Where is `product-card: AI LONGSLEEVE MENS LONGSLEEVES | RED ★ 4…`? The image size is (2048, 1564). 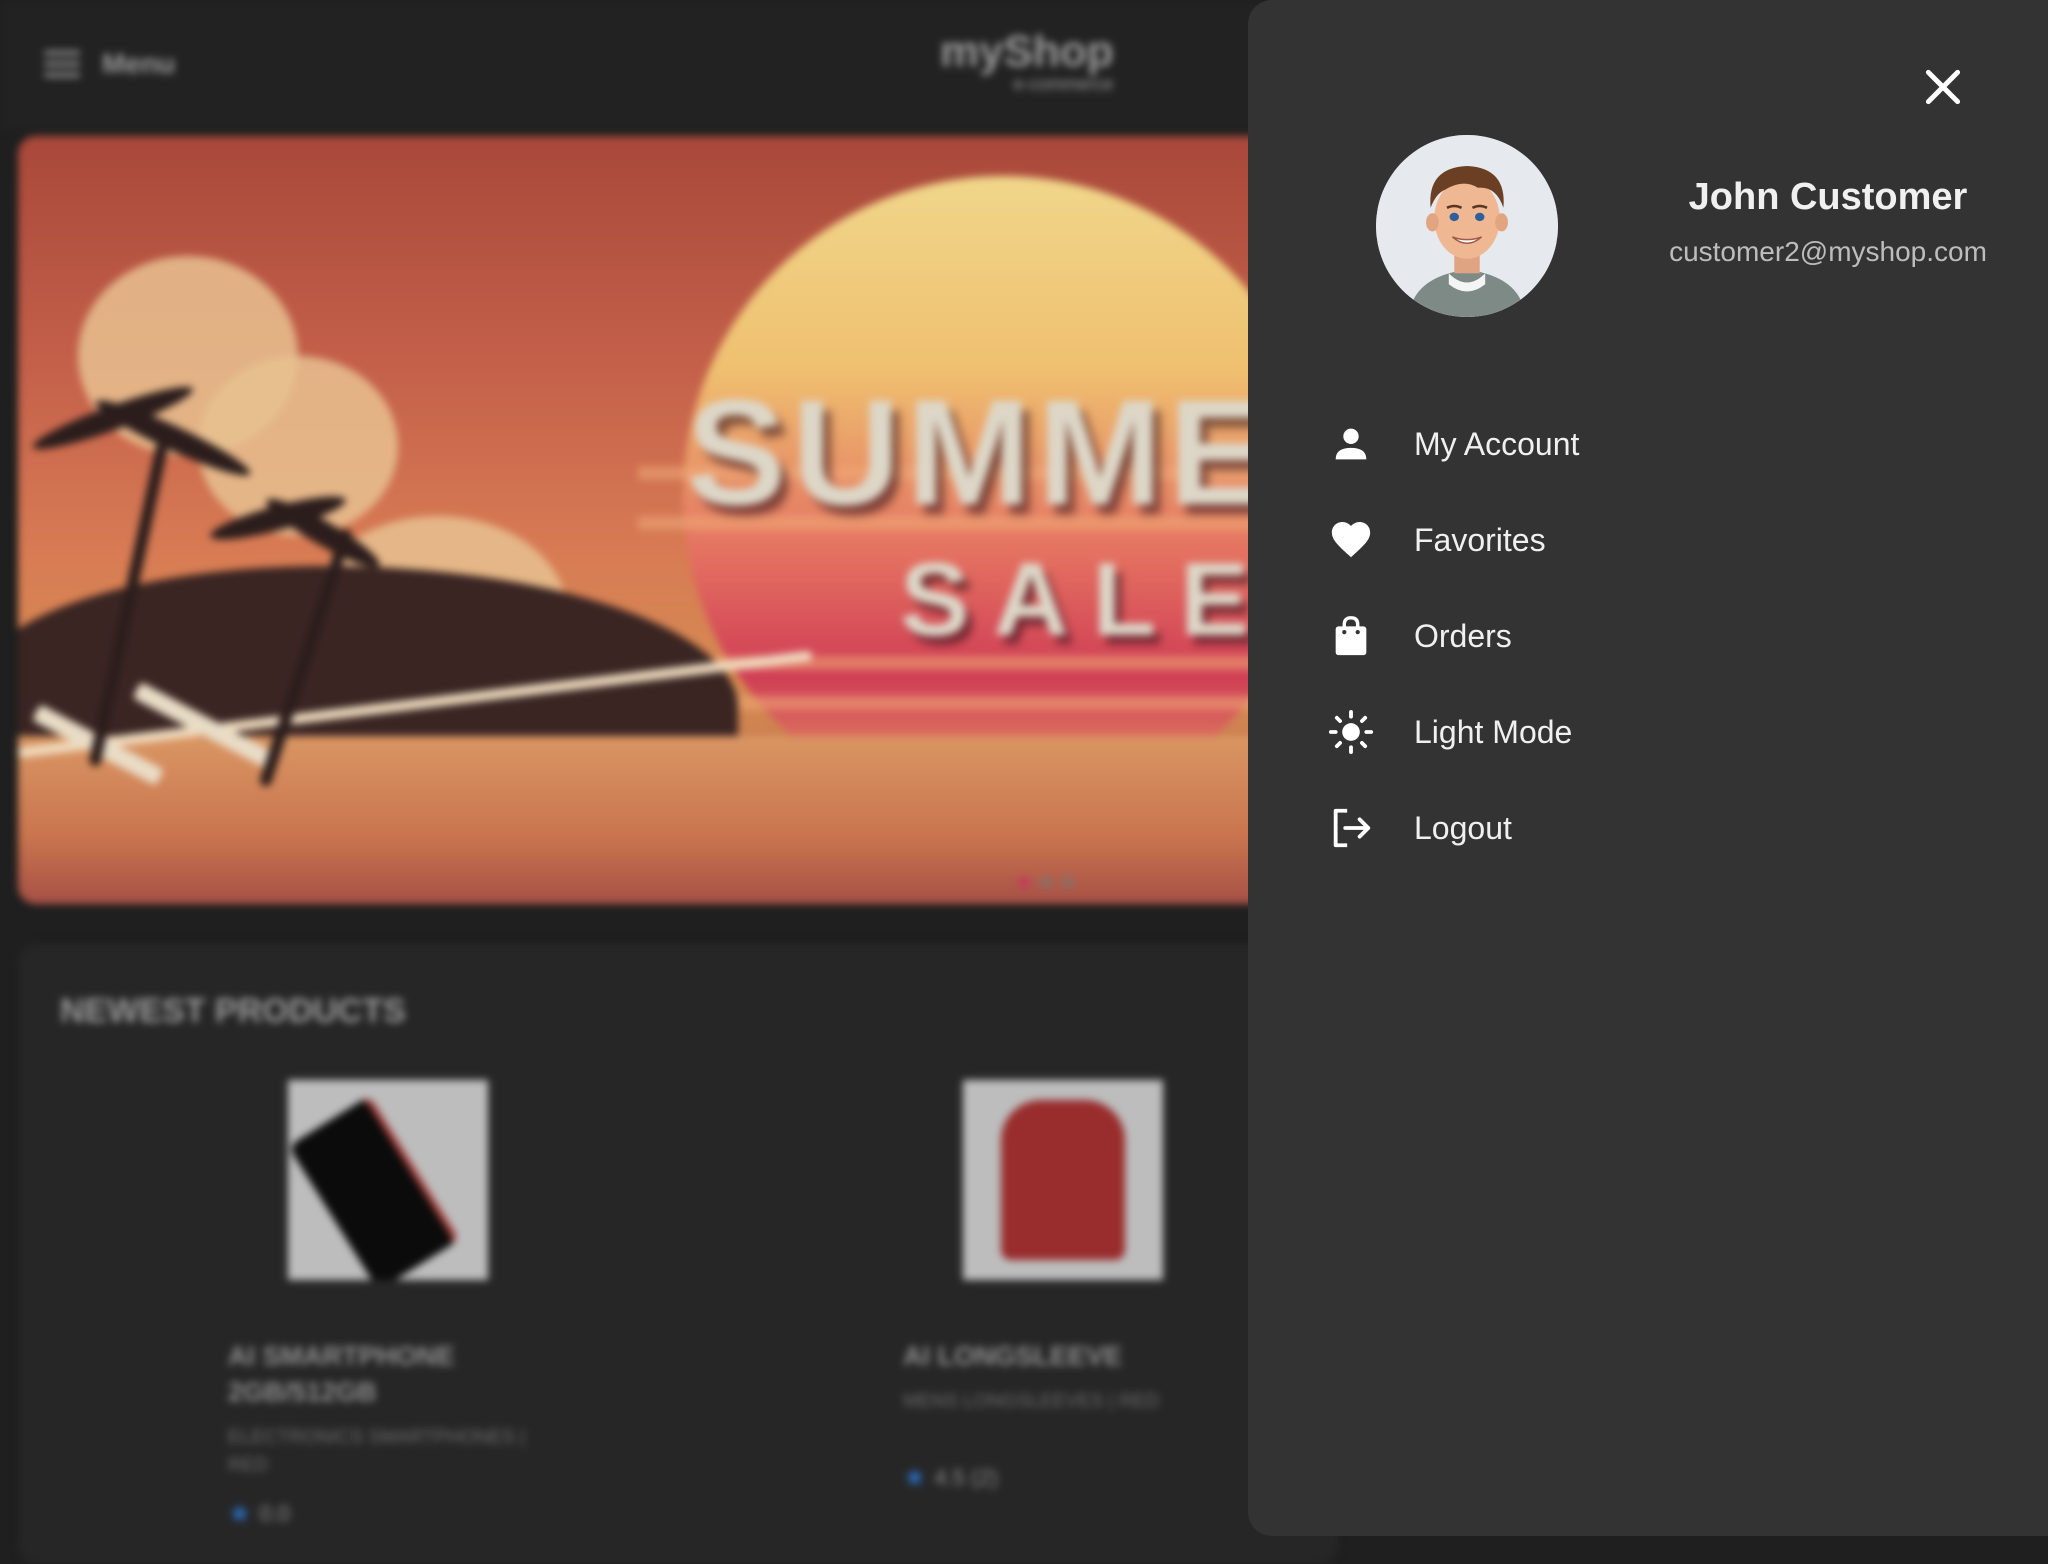
product-card: AI LONGSLEEVE MENS LONGSLEEVES | RED ★ 4… is located at coordinates (1073, 1286).